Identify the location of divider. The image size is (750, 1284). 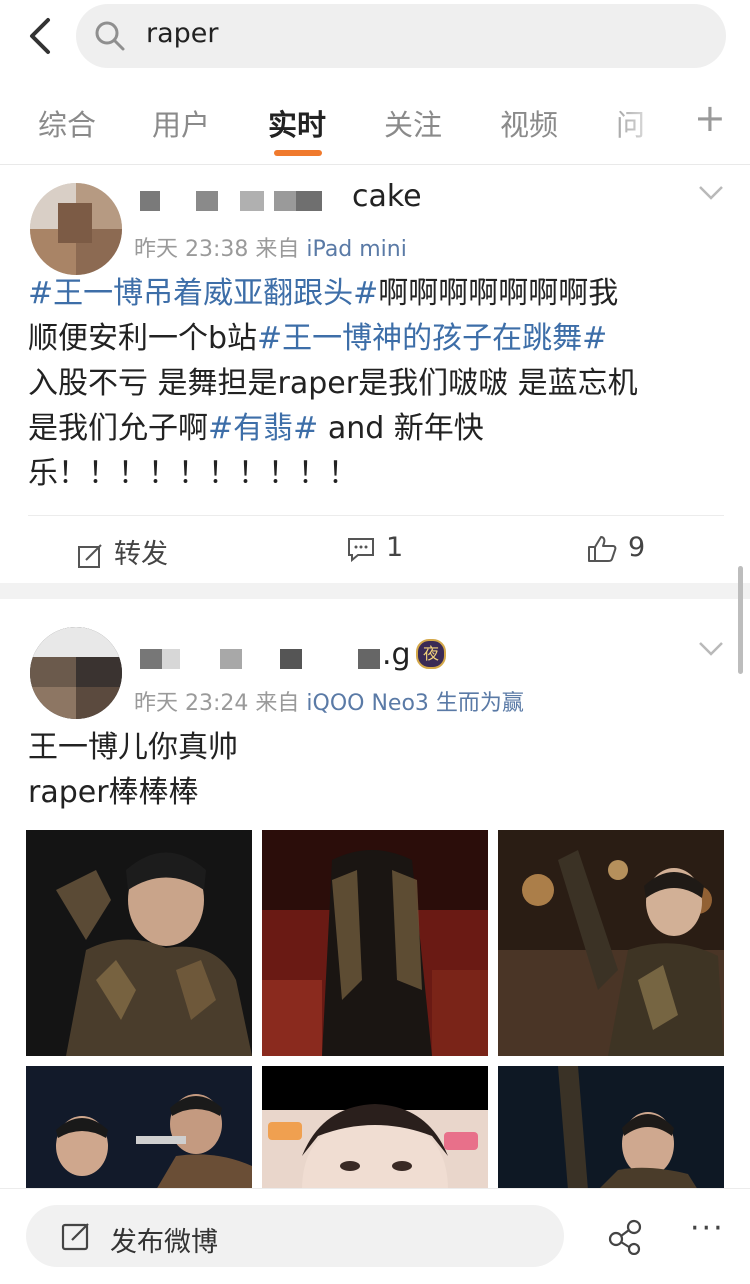
(375, 591).